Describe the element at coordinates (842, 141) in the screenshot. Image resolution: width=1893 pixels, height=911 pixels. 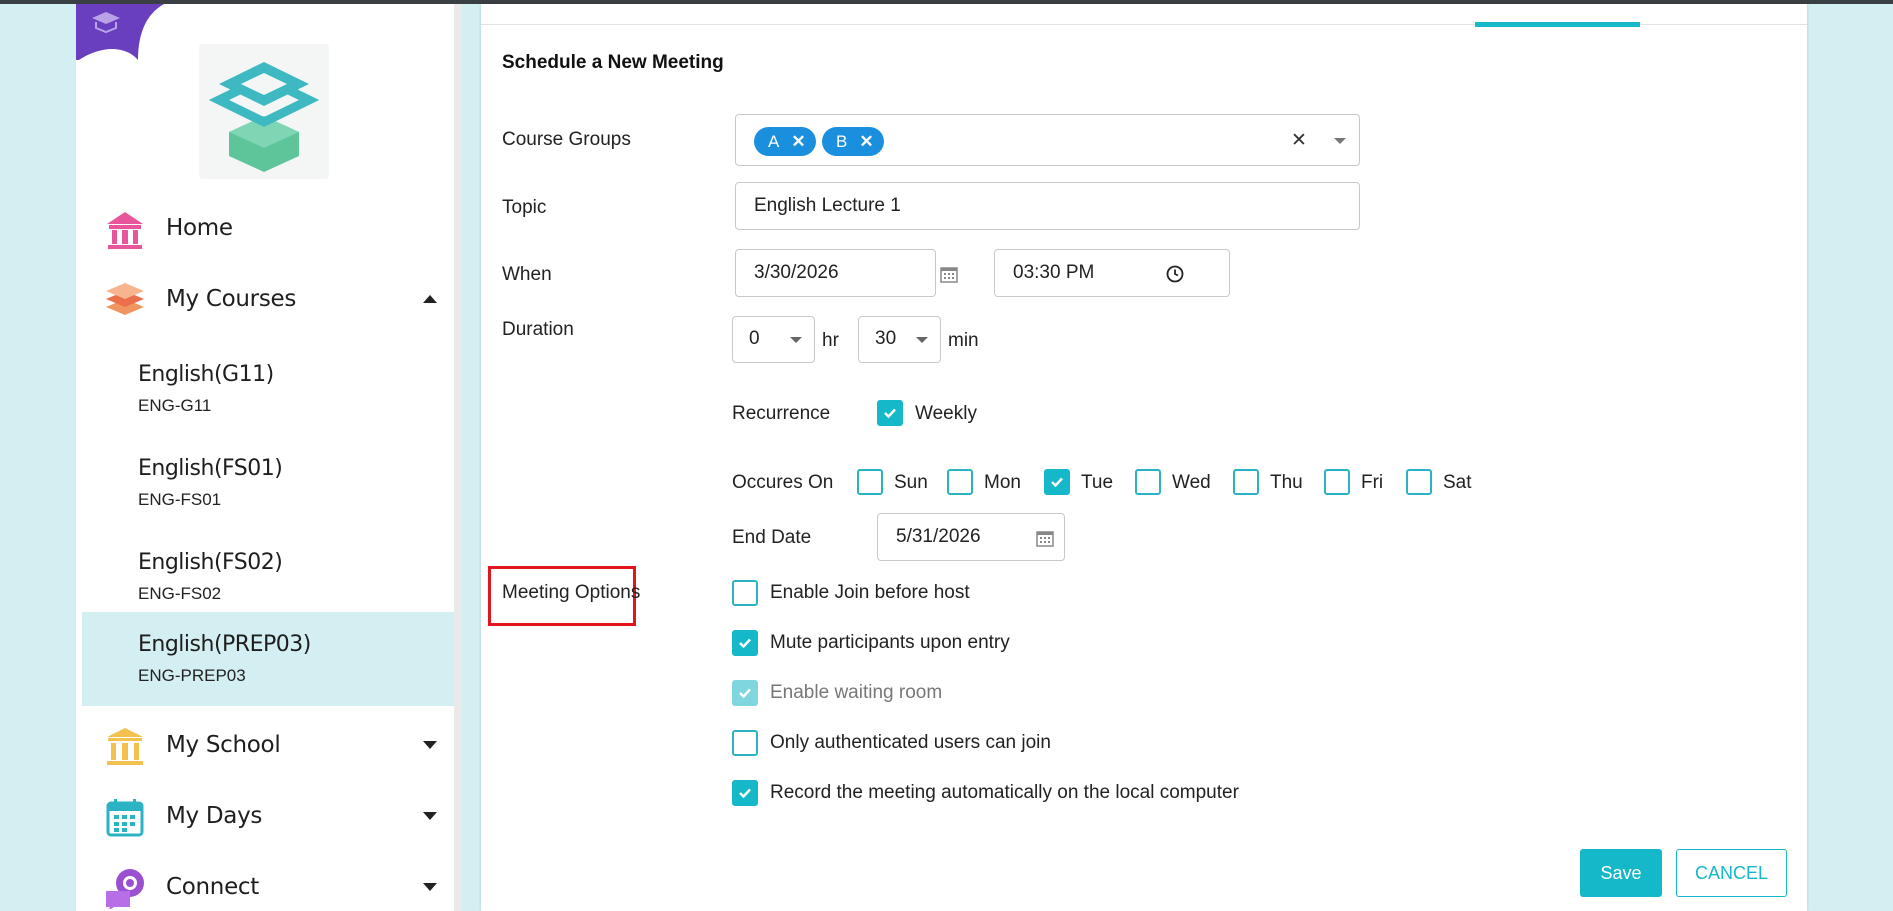
I see `chip-label: B` at that location.